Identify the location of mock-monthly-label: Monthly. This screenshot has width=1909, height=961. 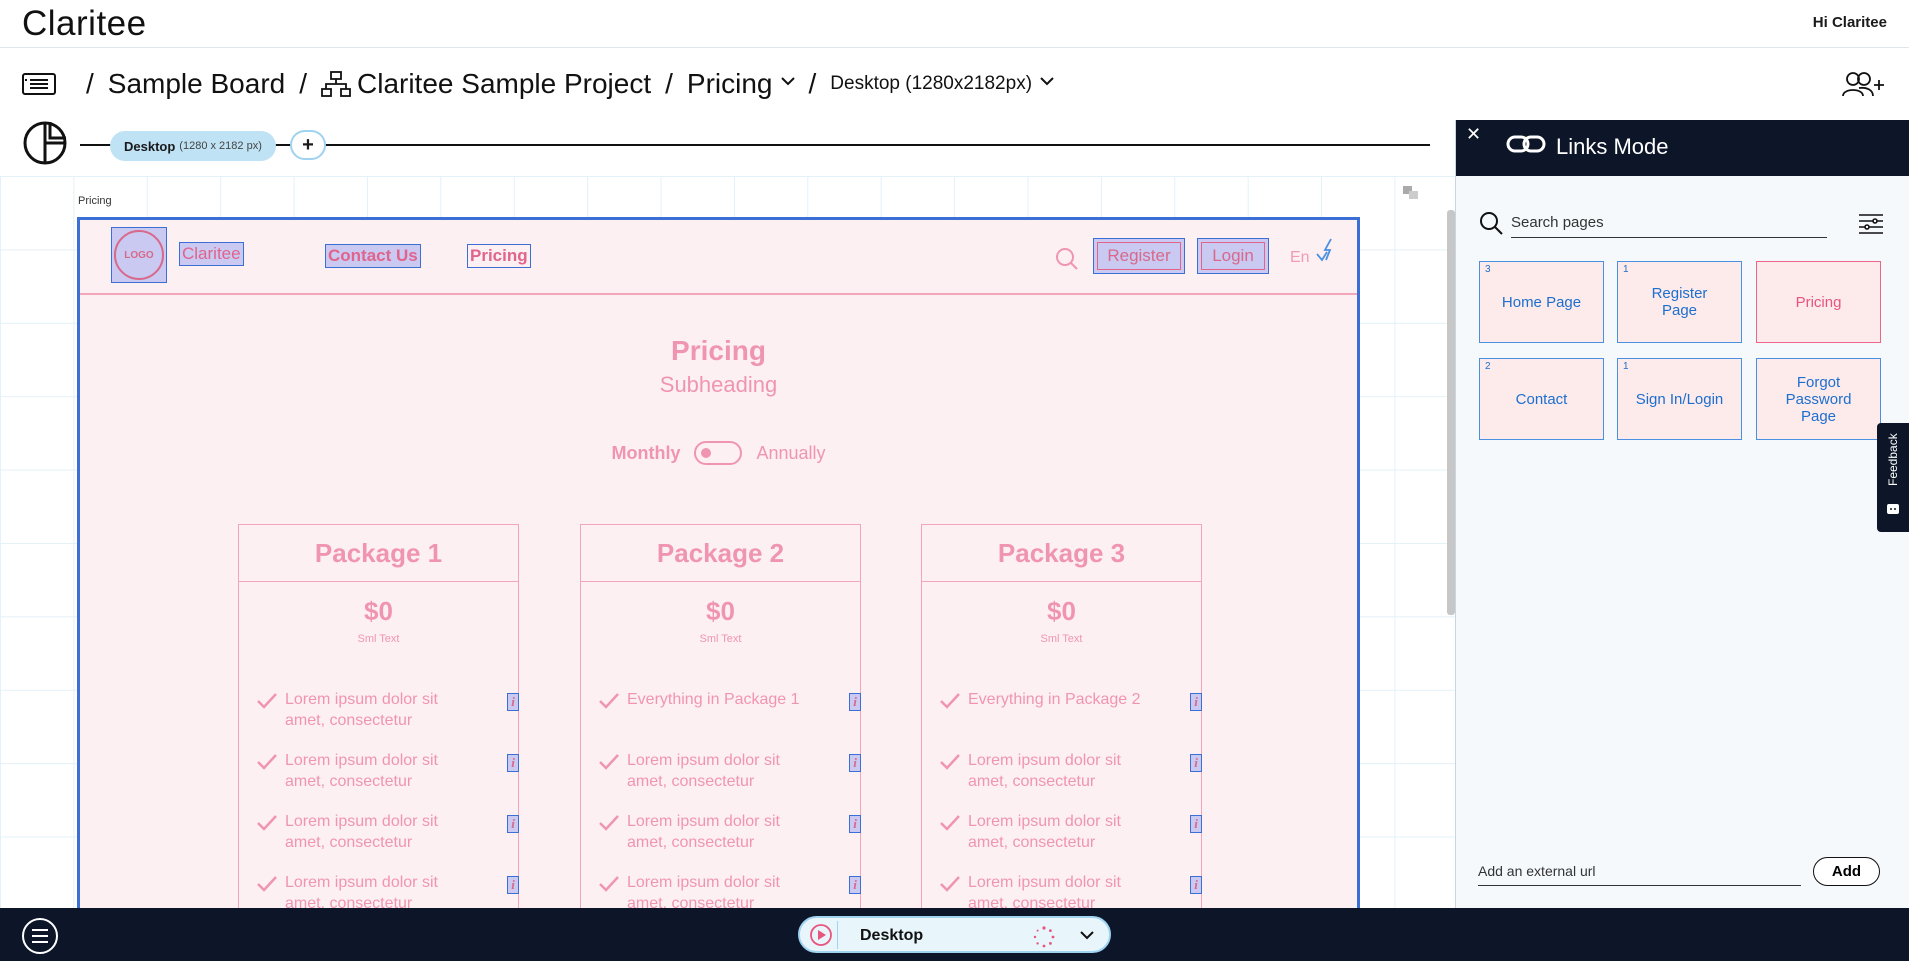
(646, 452).